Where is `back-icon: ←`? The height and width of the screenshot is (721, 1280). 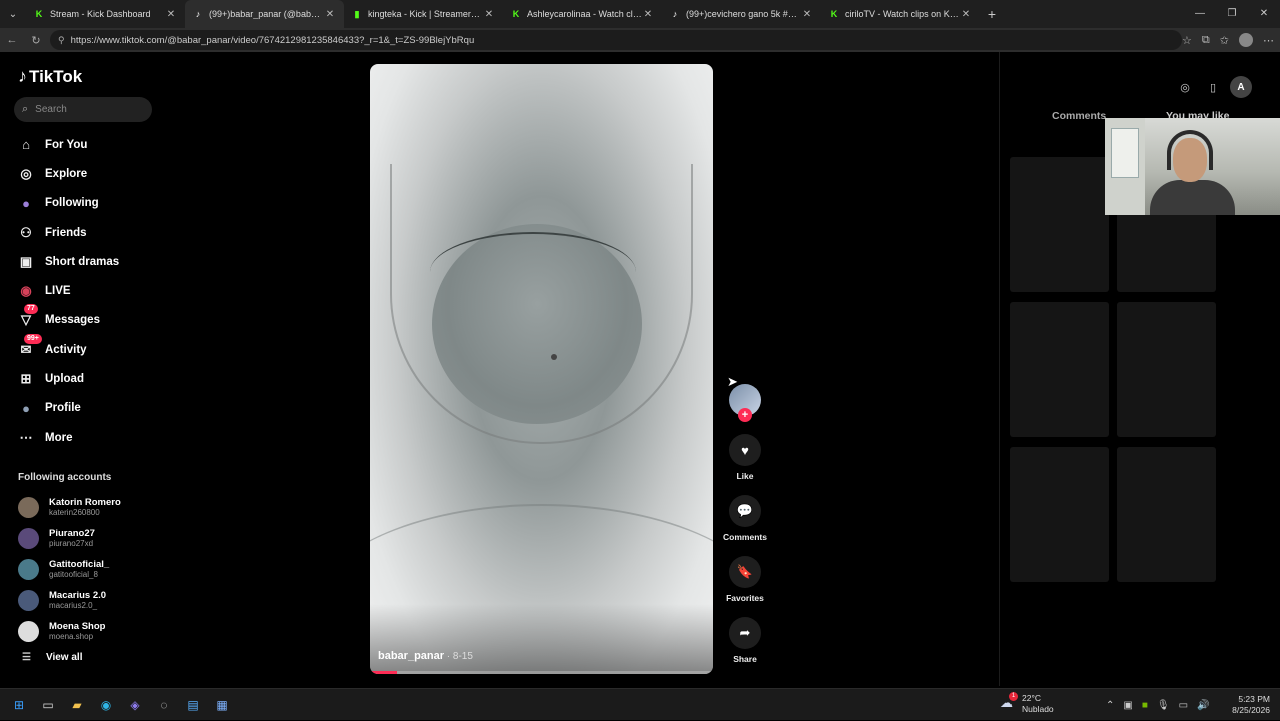
back-icon: ← is located at coordinates (12, 40).